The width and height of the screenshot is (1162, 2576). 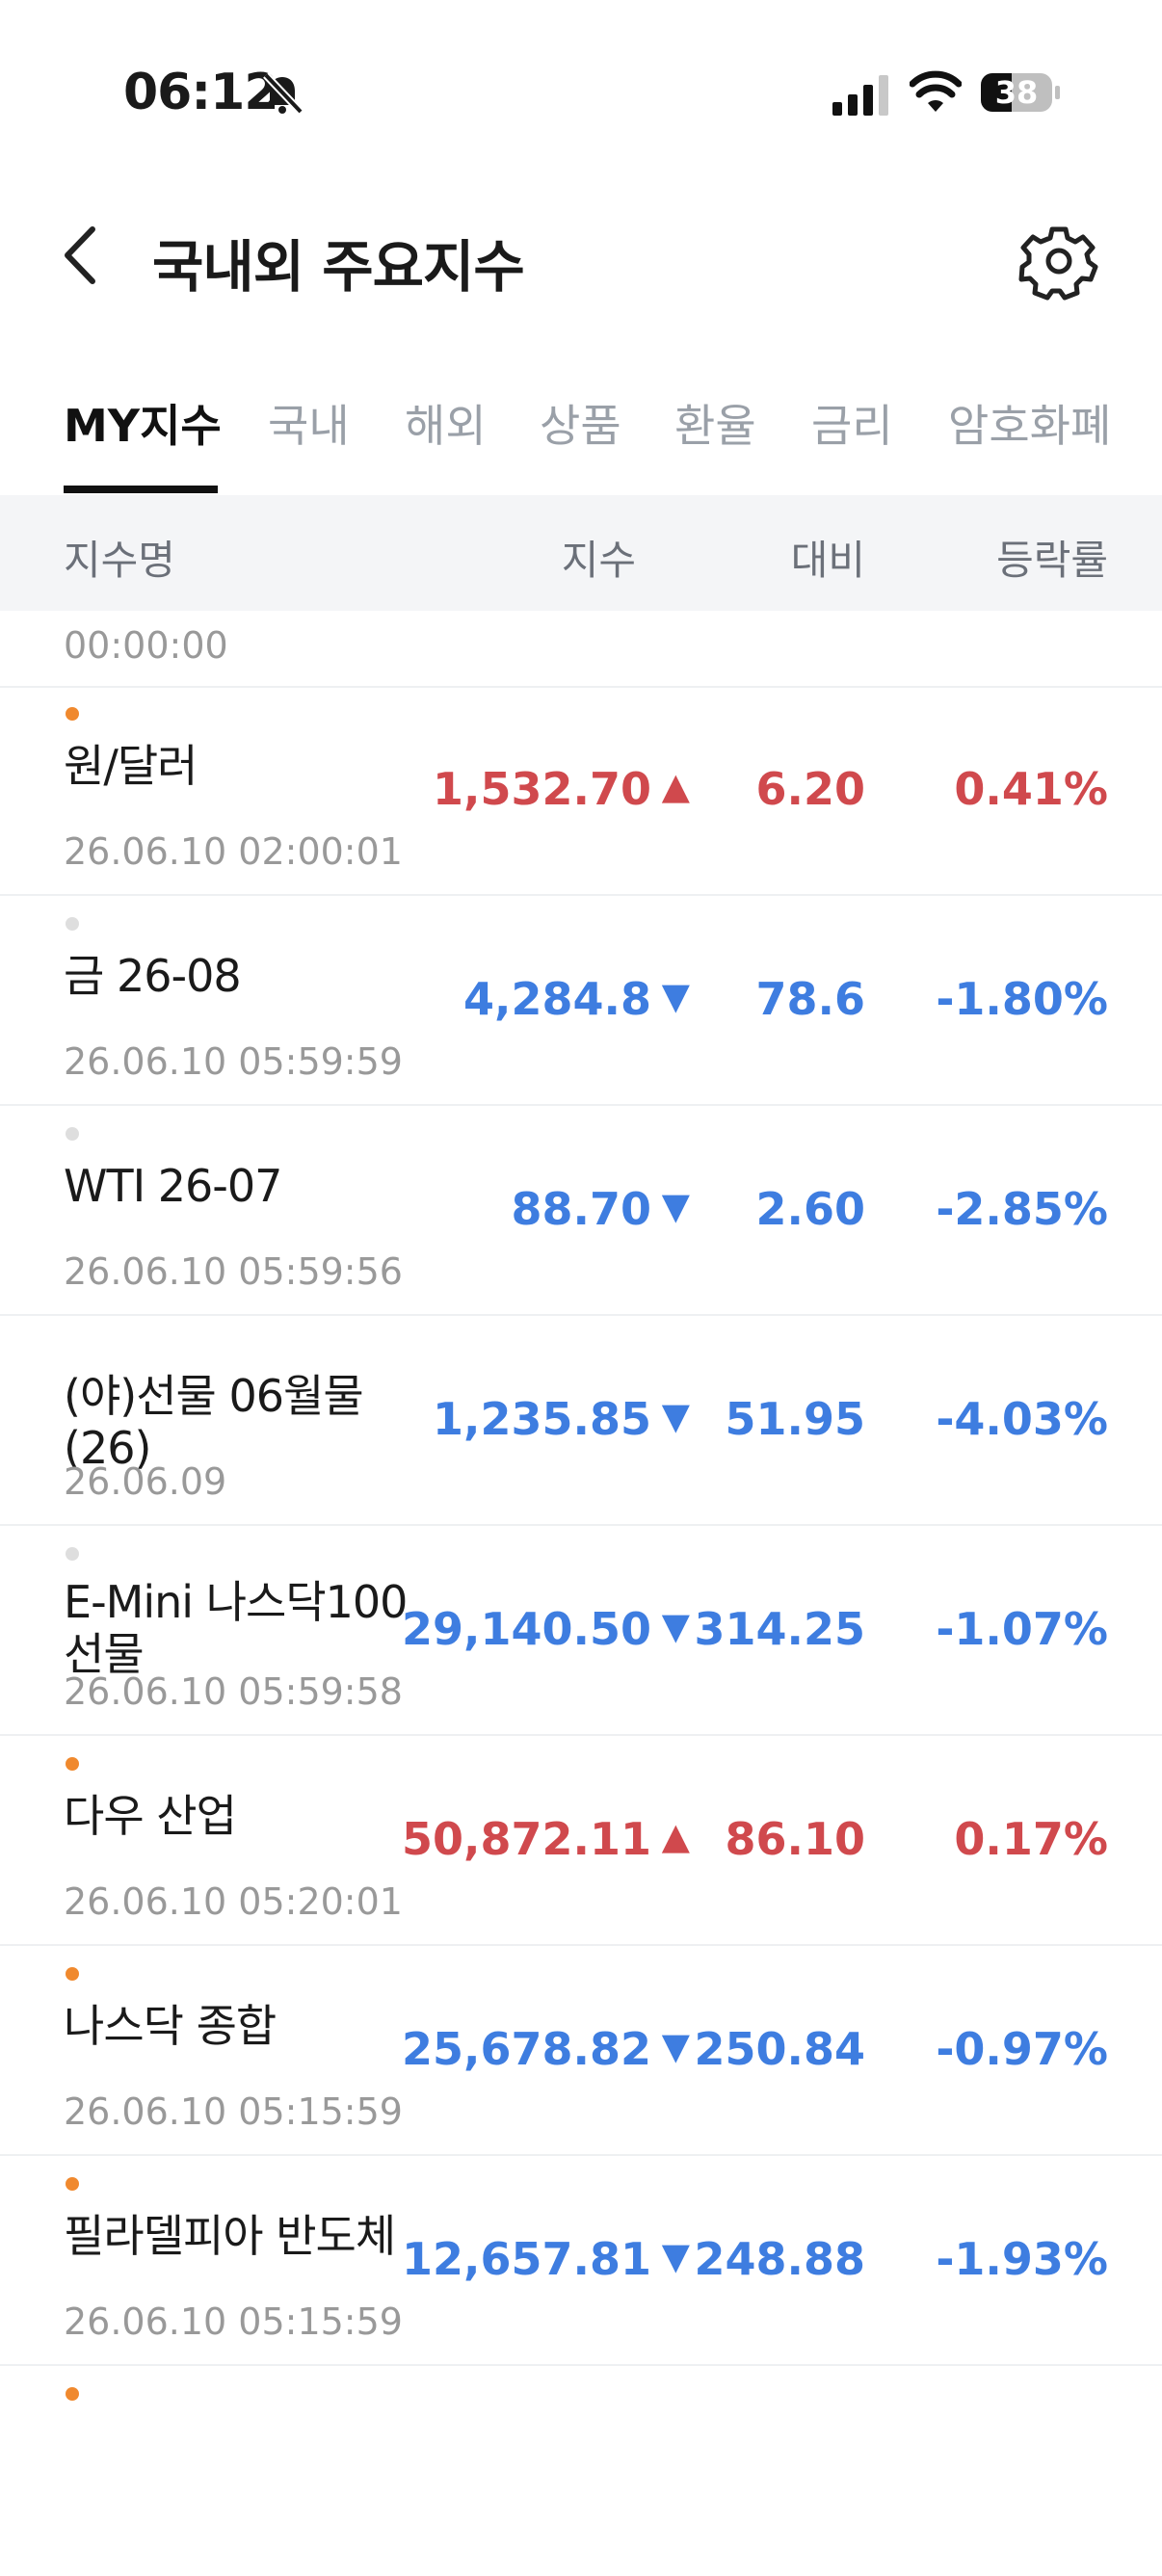 What do you see at coordinates (234, 852) in the screenshot?
I see `row-timestamp: 26.06.10 02:00:01` at bounding box center [234, 852].